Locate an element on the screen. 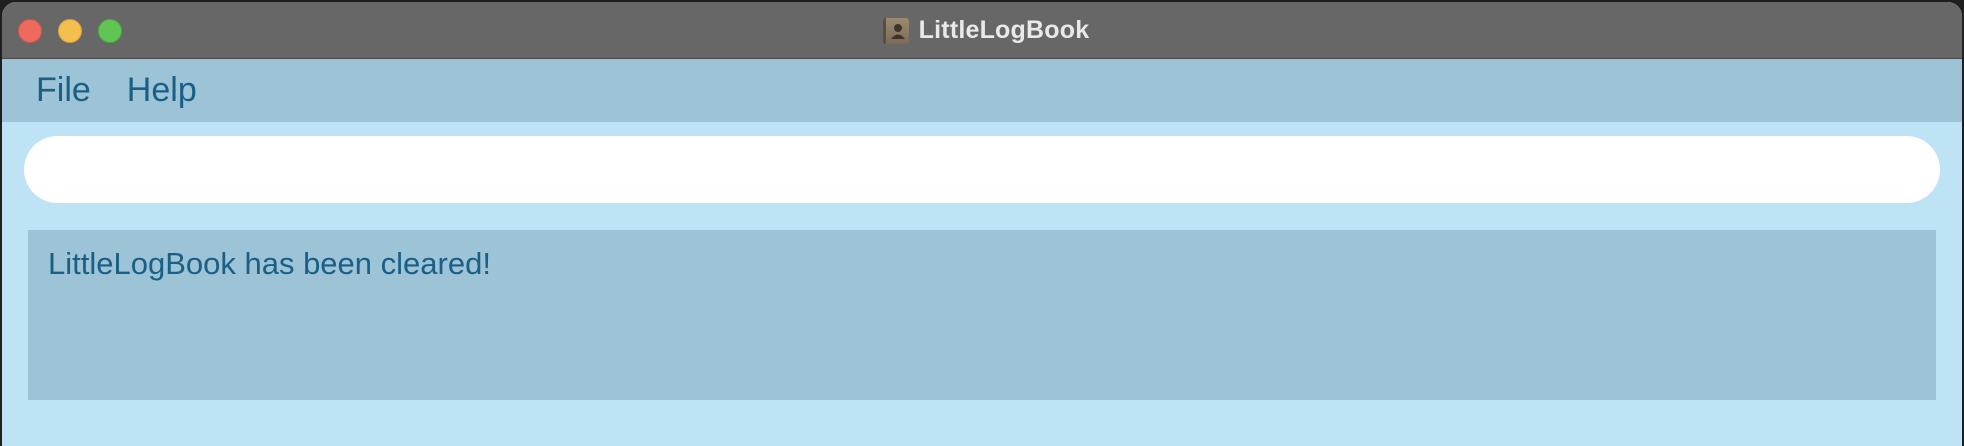  window-title: LittleLogBook is located at coordinates (1004, 30).